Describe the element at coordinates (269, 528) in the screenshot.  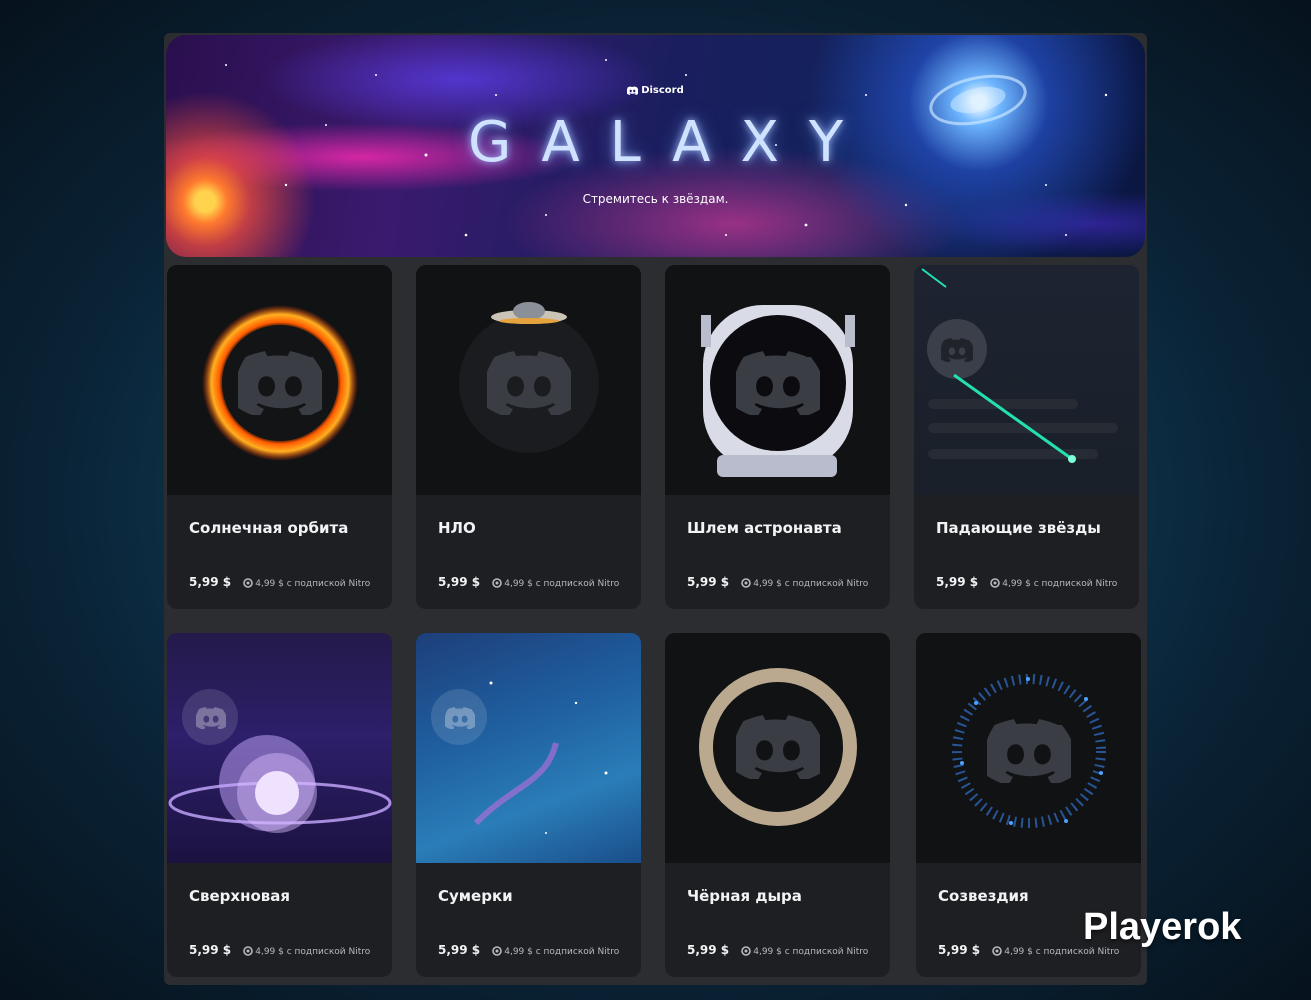
I see `item-name: Солнечная орбита` at that location.